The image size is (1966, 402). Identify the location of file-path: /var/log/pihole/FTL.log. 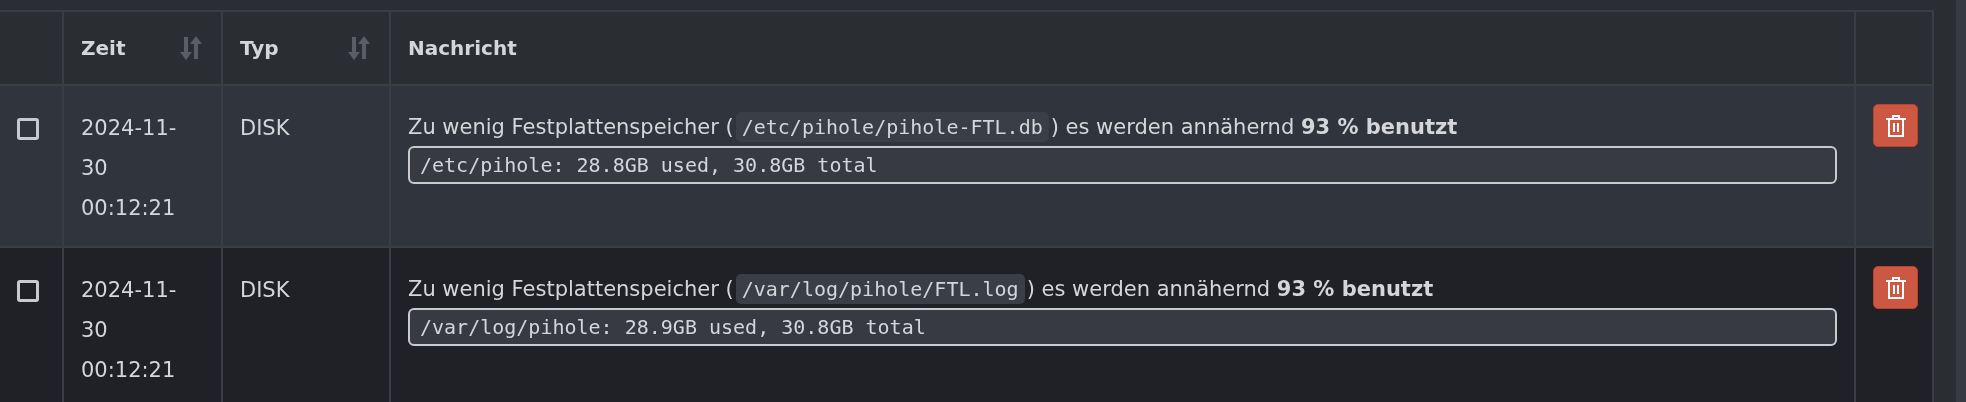
(880, 289).